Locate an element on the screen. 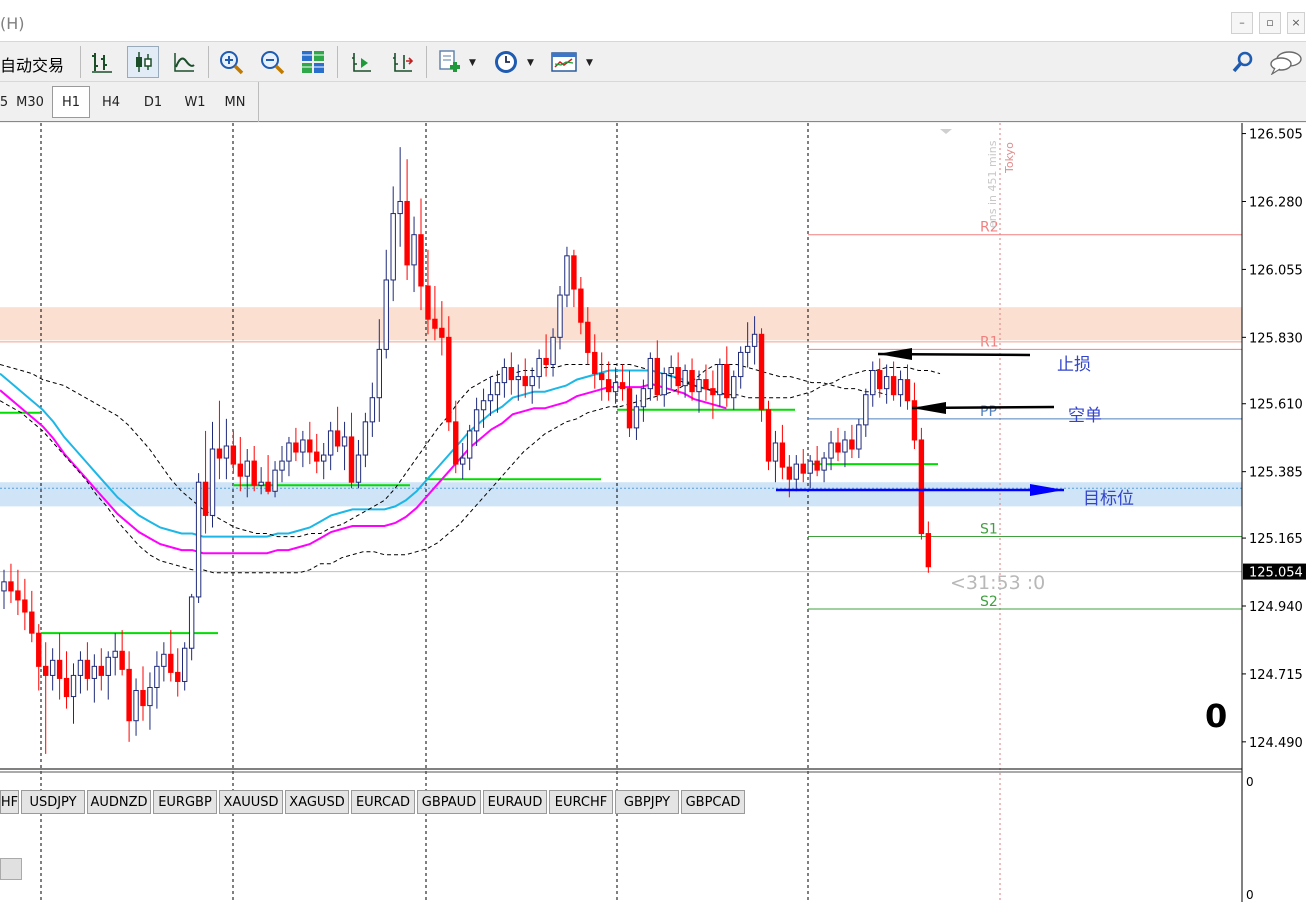  timeframe-m5: 5 is located at coordinates (4, 102).